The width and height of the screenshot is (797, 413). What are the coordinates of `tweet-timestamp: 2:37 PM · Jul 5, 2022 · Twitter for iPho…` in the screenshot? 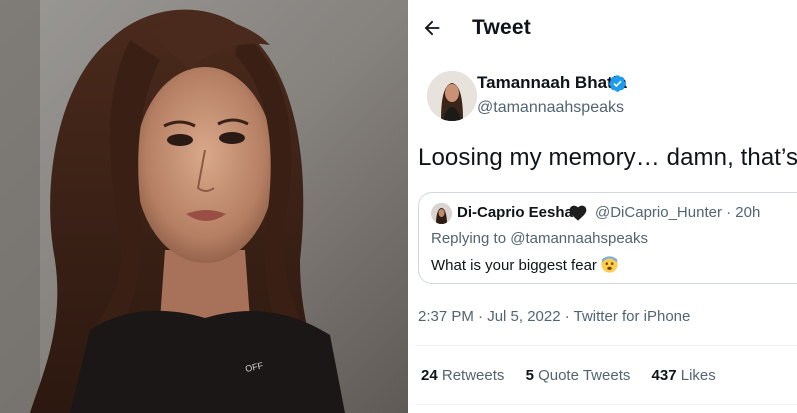 It's located at (554, 316).